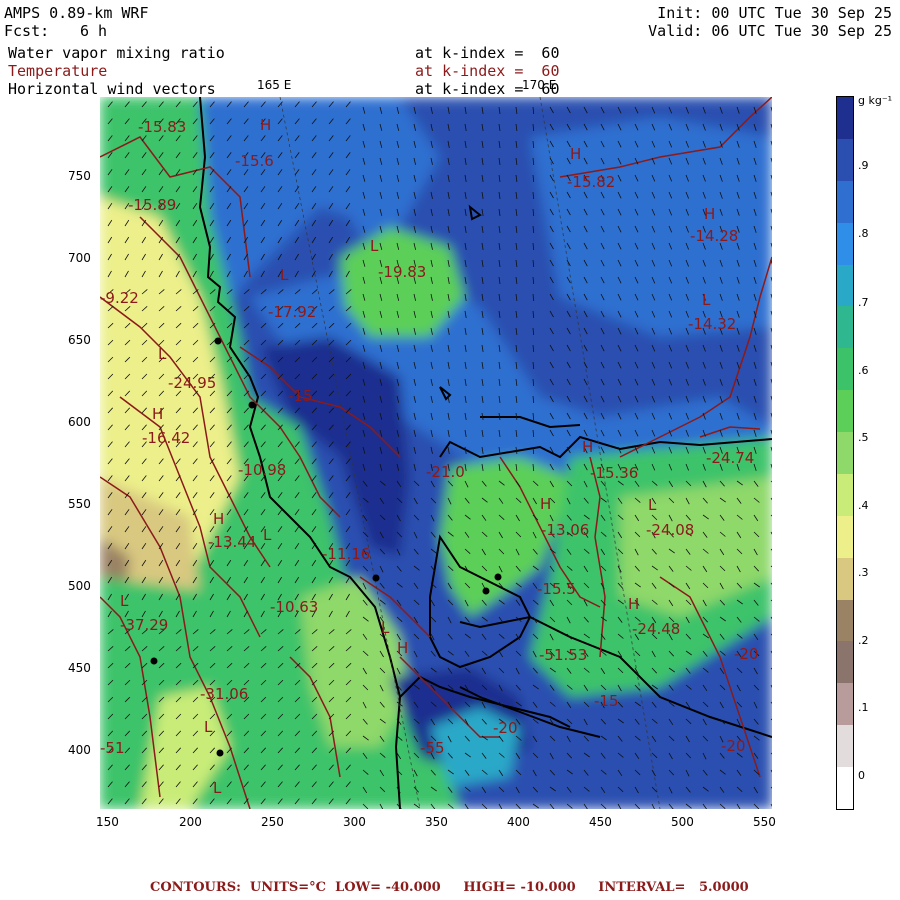  What do you see at coordinates (863, 572) in the screenshot?
I see `colorbar-label: .3` at bounding box center [863, 572].